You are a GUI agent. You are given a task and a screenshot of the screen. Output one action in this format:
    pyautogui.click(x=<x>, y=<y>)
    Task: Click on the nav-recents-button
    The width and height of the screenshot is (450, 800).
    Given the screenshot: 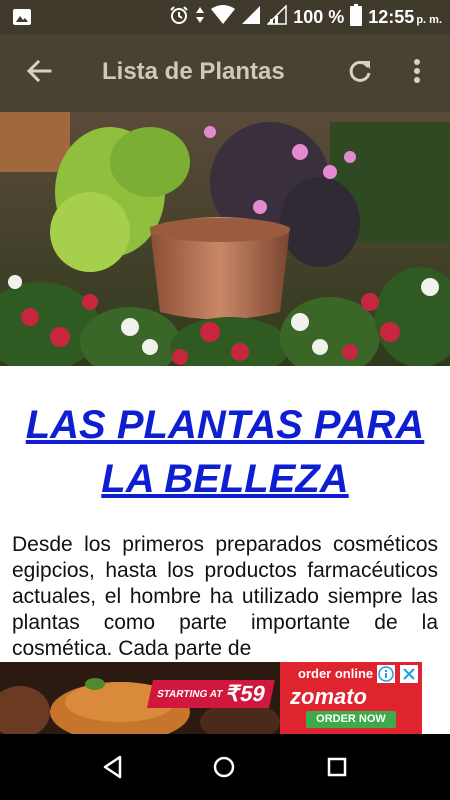 What is the action you would take?
    pyautogui.click(x=337, y=767)
    